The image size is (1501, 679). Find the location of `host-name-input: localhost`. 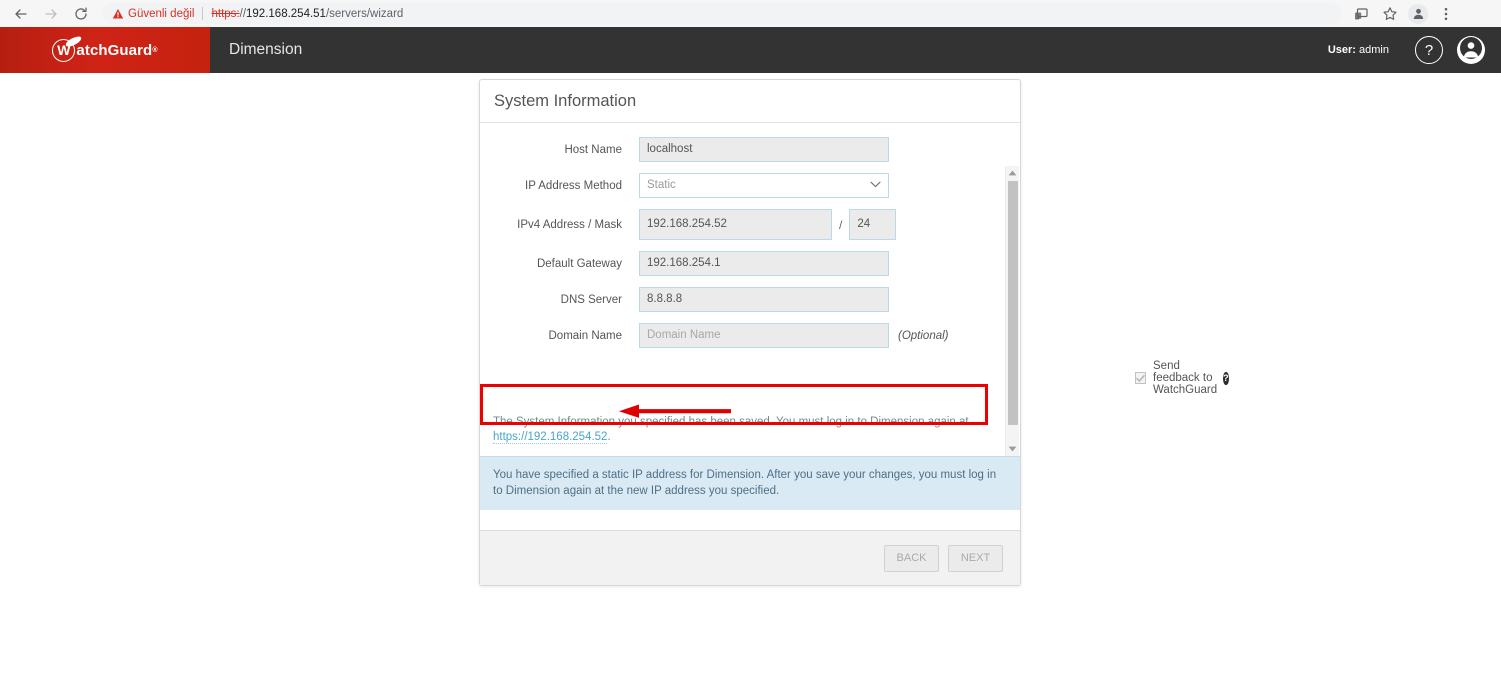

host-name-input: localhost is located at coordinates (764, 149).